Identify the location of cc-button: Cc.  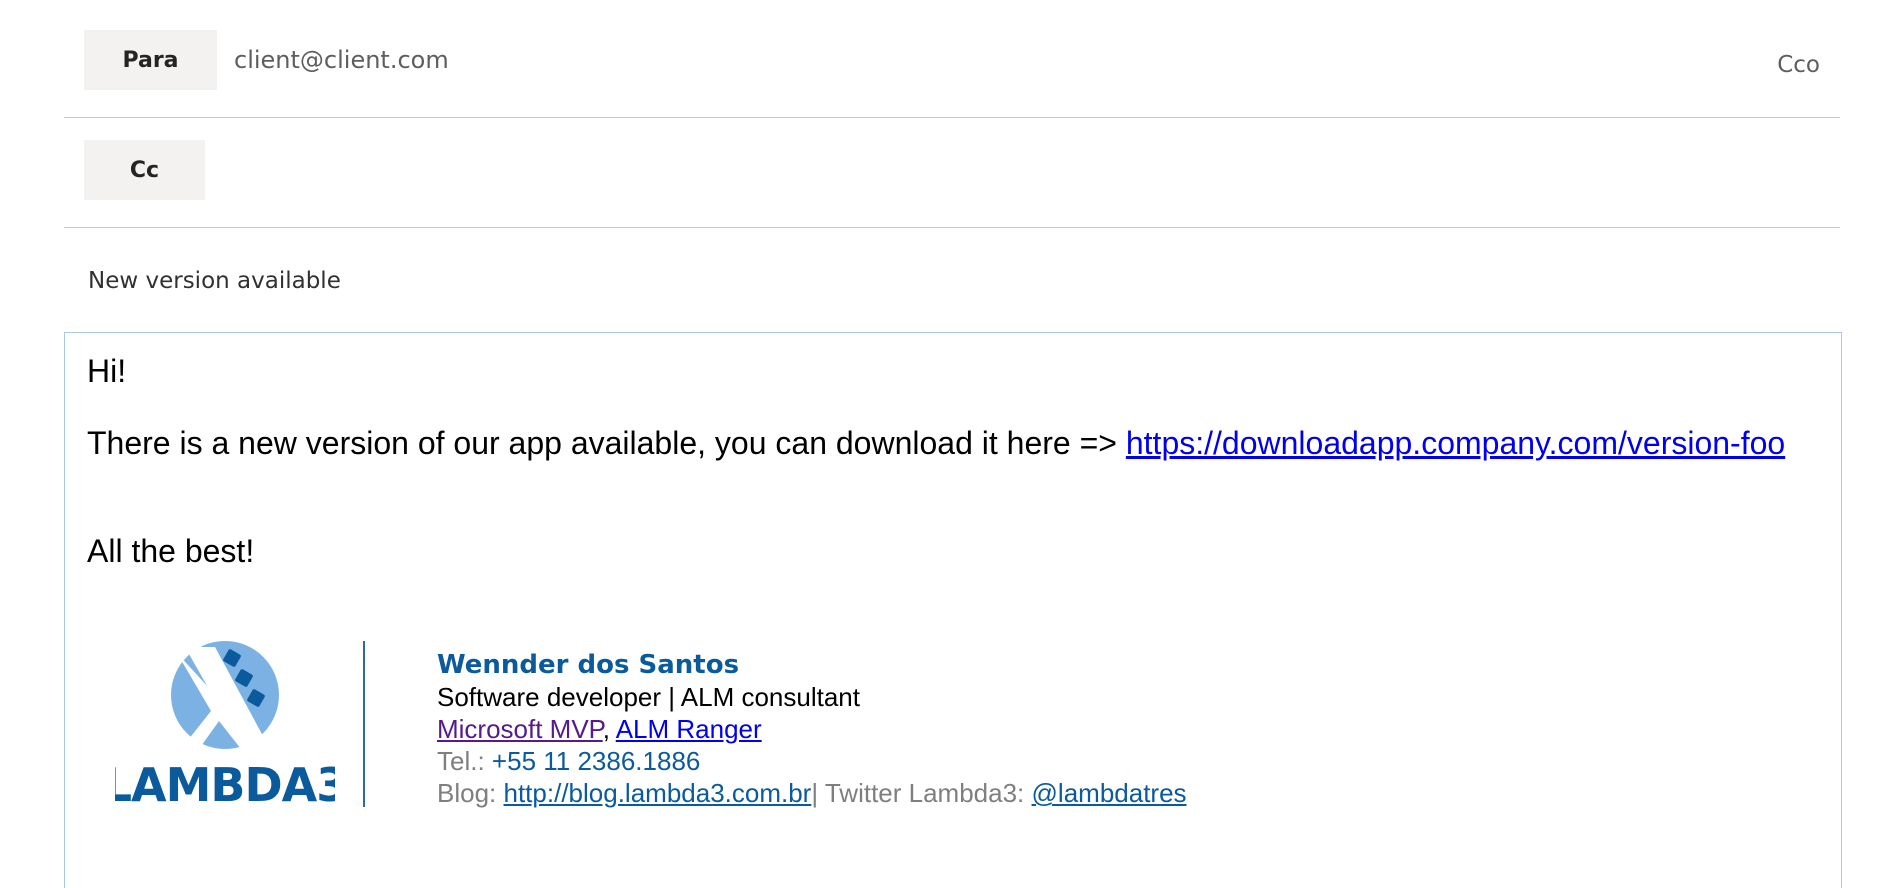
(144, 170).